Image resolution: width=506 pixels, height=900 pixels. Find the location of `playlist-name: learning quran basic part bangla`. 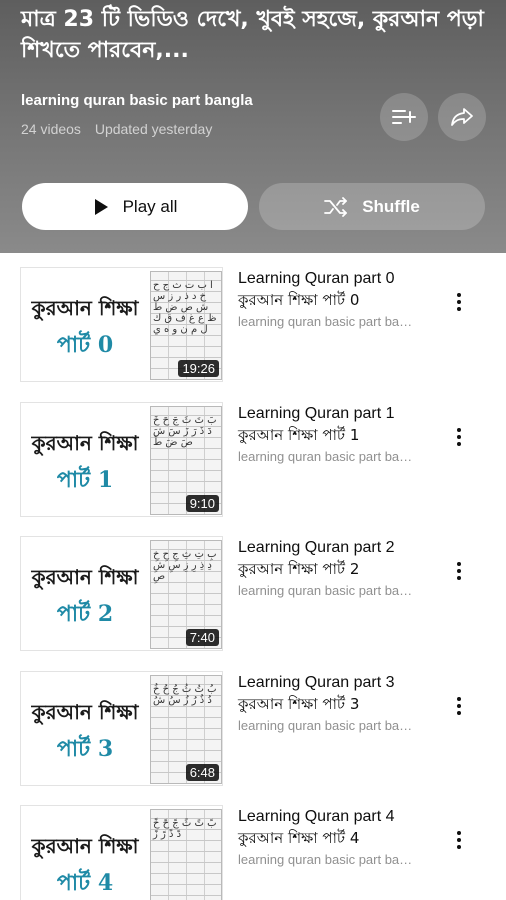

playlist-name: learning quran basic part bangla is located at coordinates (137, 100).